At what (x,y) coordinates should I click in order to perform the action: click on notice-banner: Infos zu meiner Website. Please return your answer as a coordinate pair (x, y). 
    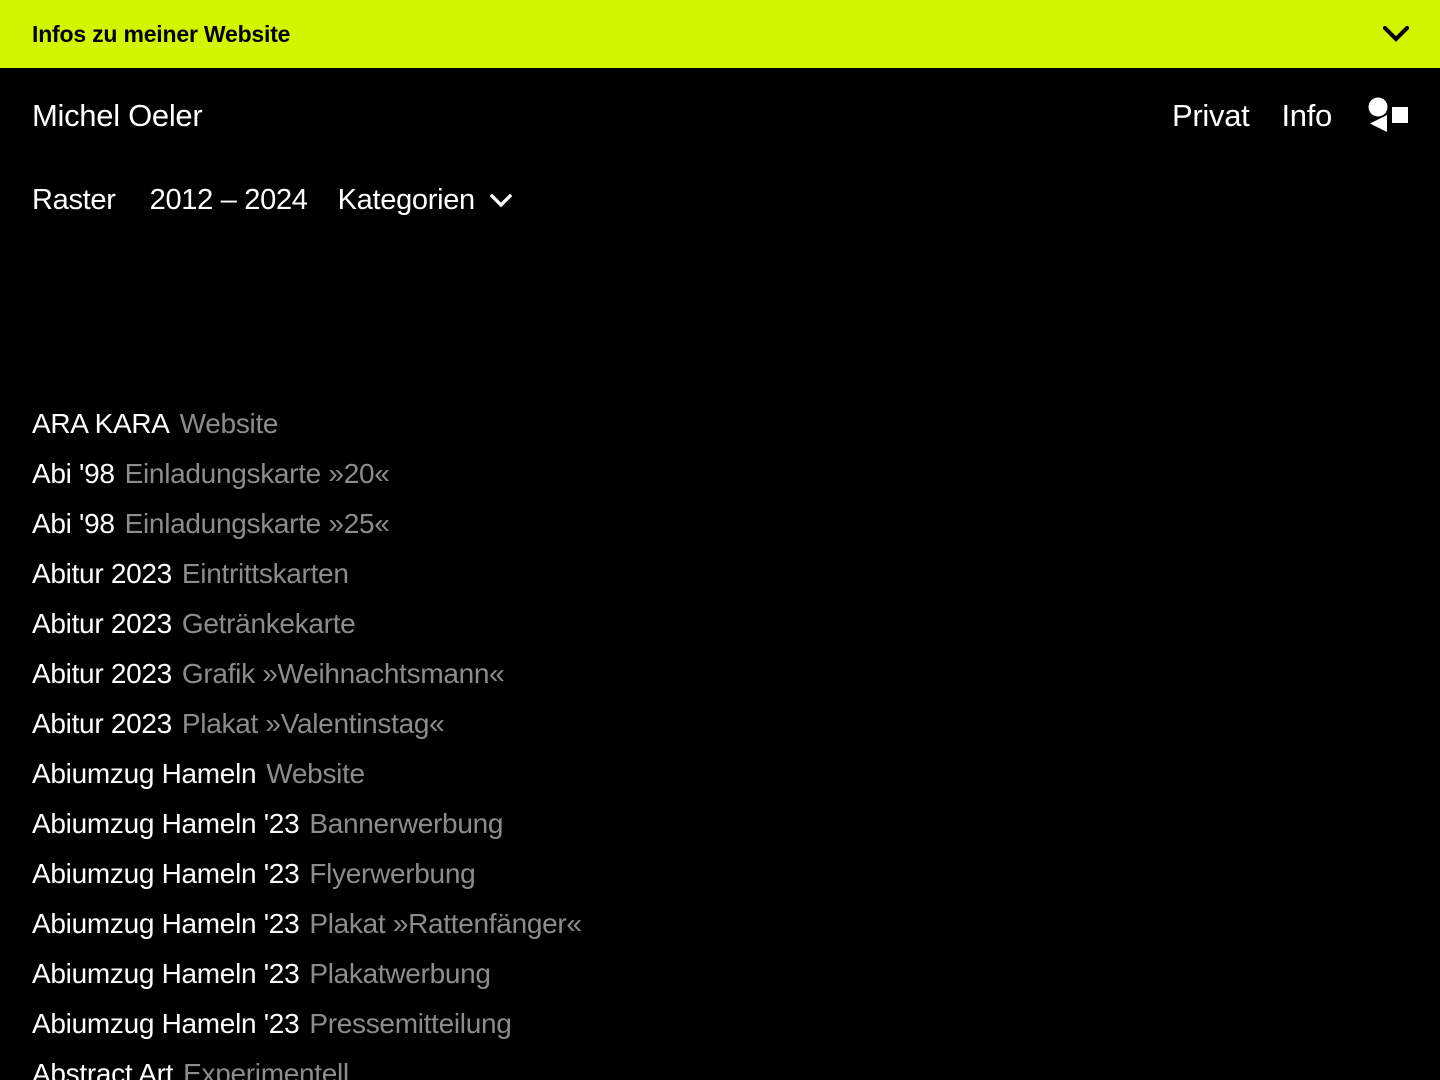
    Looking at the image, I should click on (720, 34).